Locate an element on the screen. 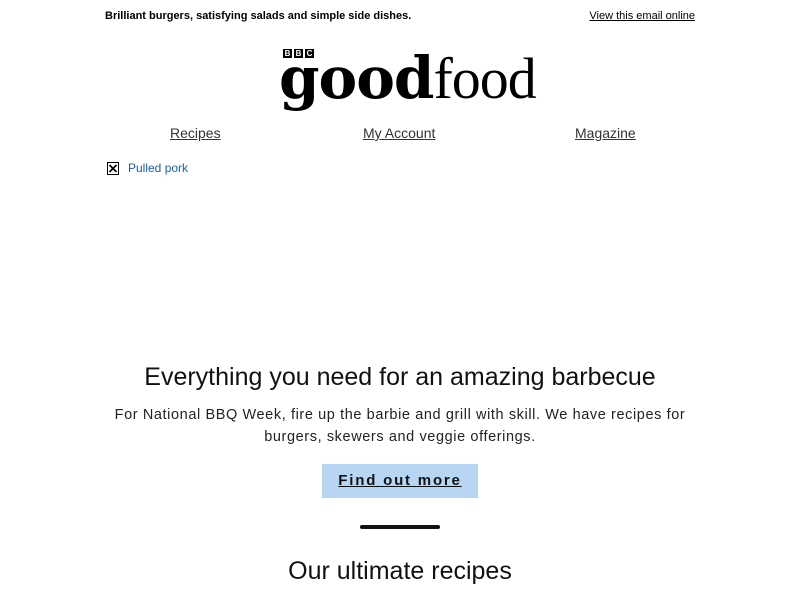  nav-link-recipes: Recipes is located at coordinates (195, 133).